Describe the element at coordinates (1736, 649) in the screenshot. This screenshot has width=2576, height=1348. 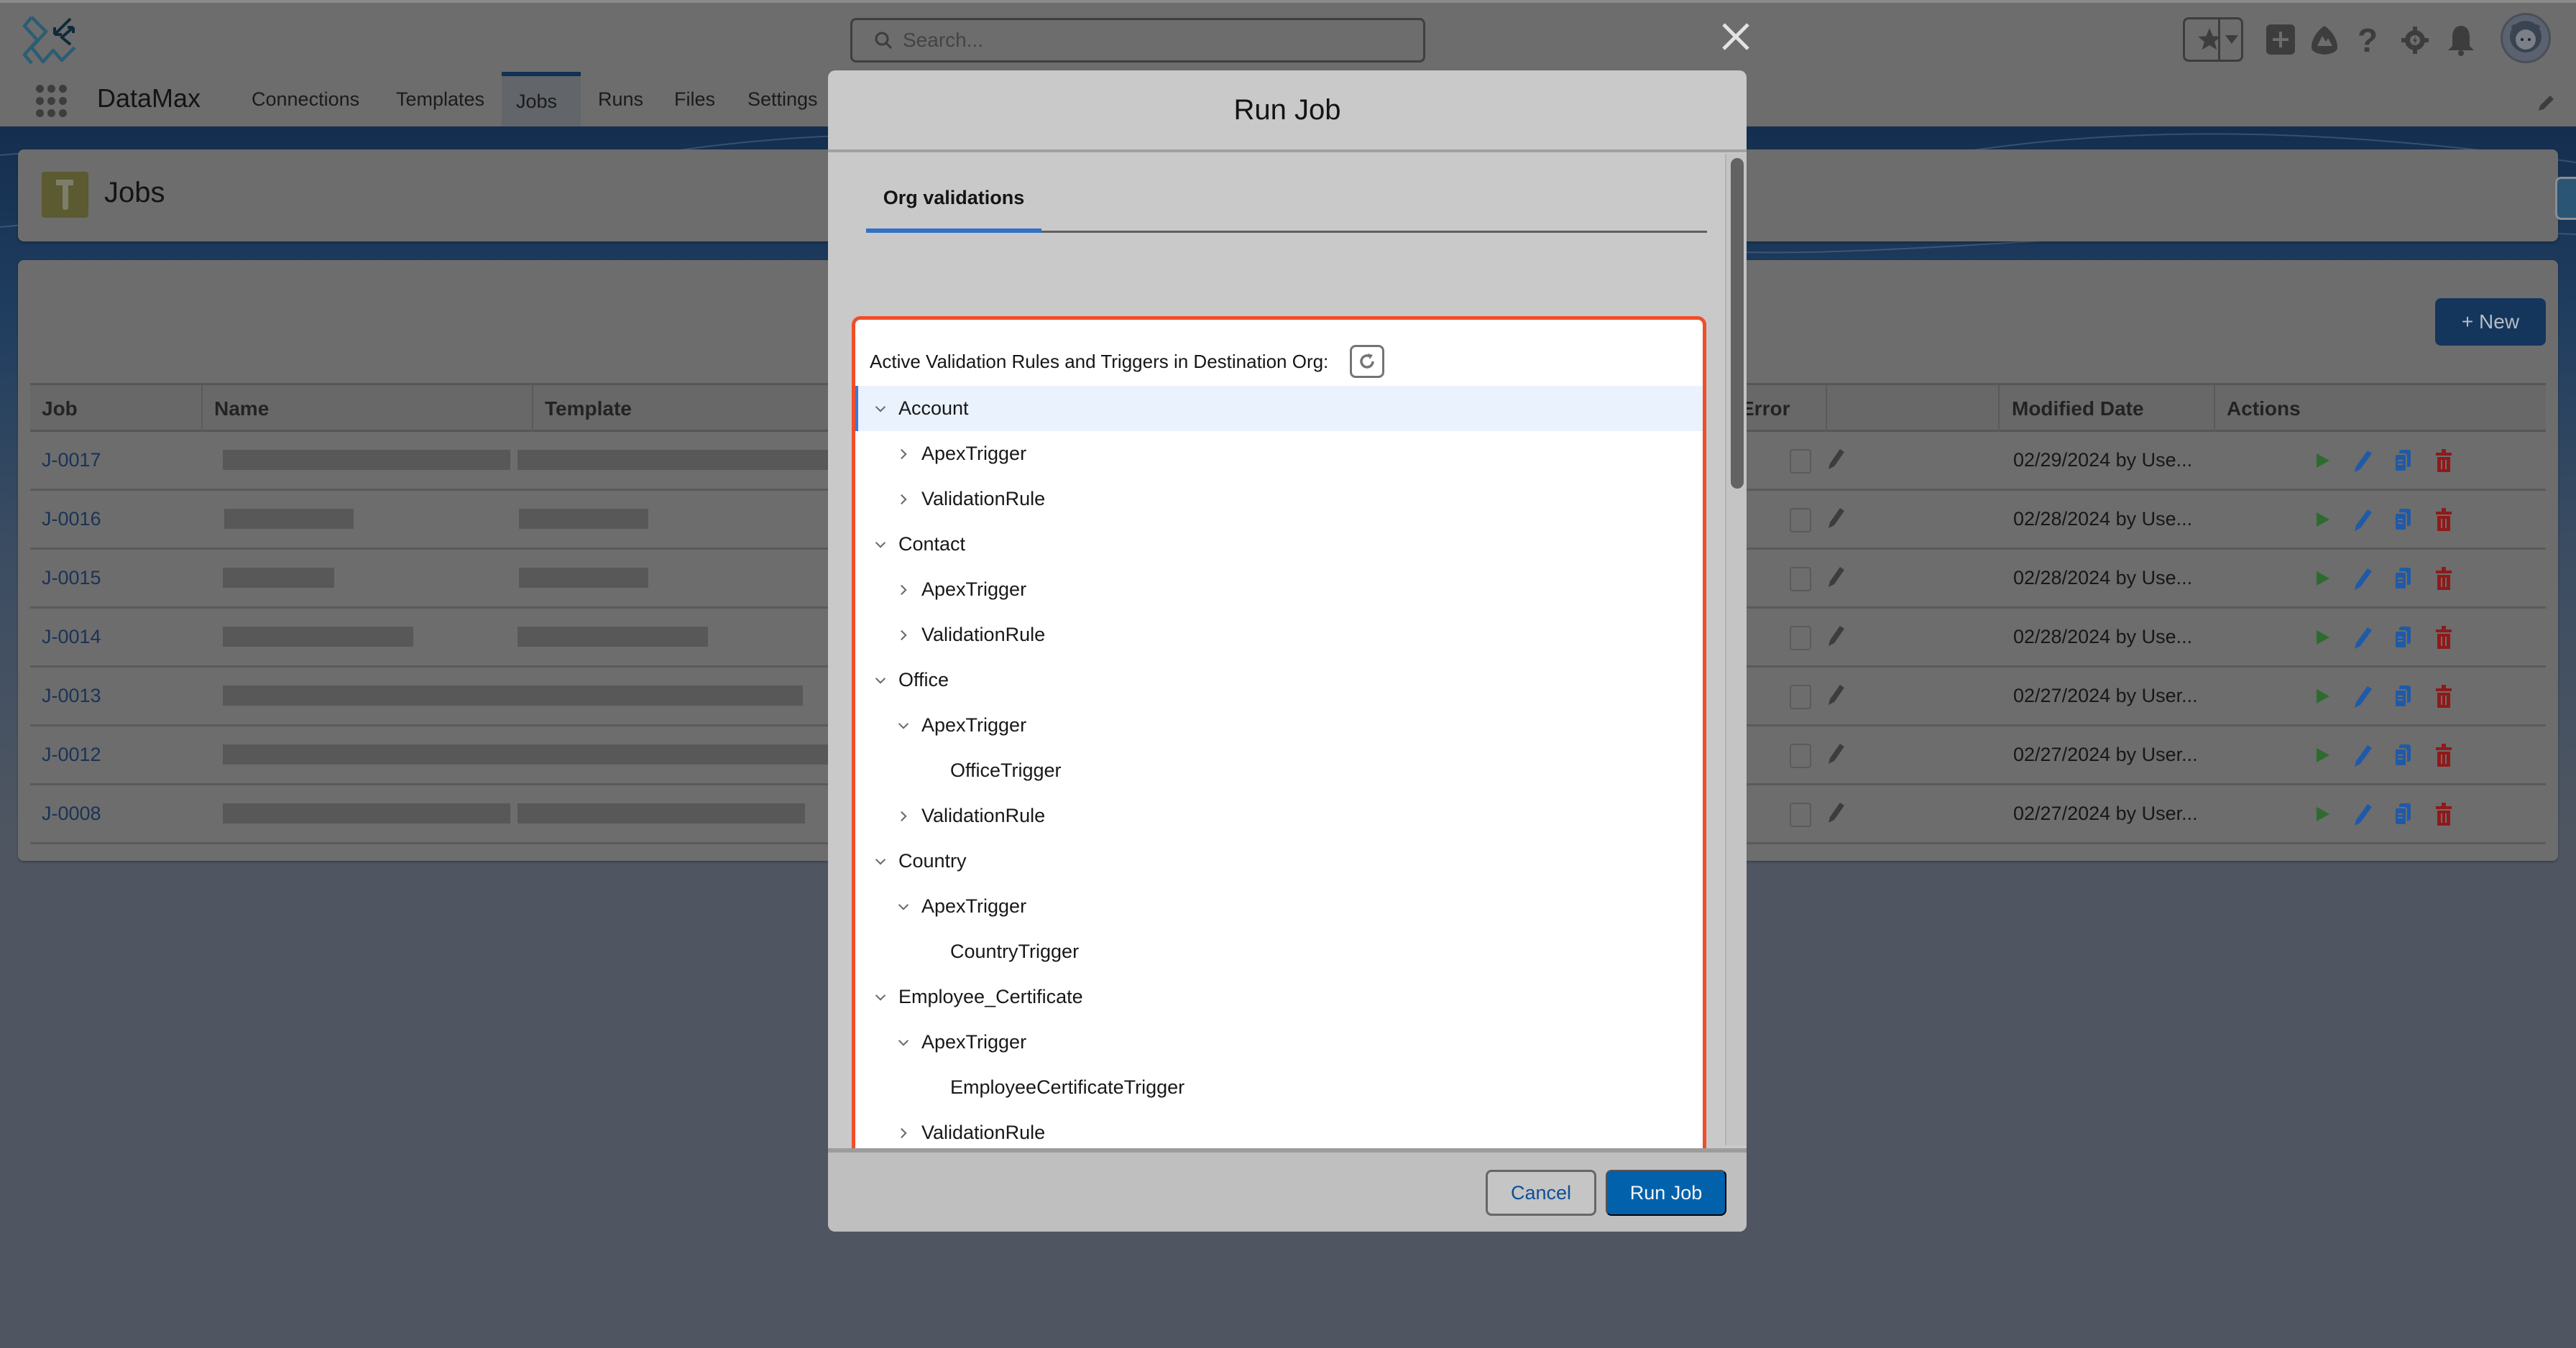
I see `modal-scrollbar` at that location.